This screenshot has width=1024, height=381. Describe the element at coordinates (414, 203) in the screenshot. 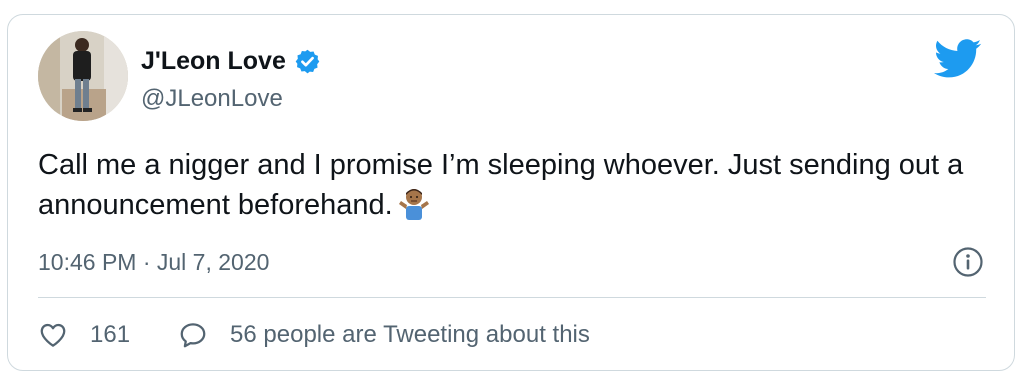

I see `shrugging-man-emoji` at that location.